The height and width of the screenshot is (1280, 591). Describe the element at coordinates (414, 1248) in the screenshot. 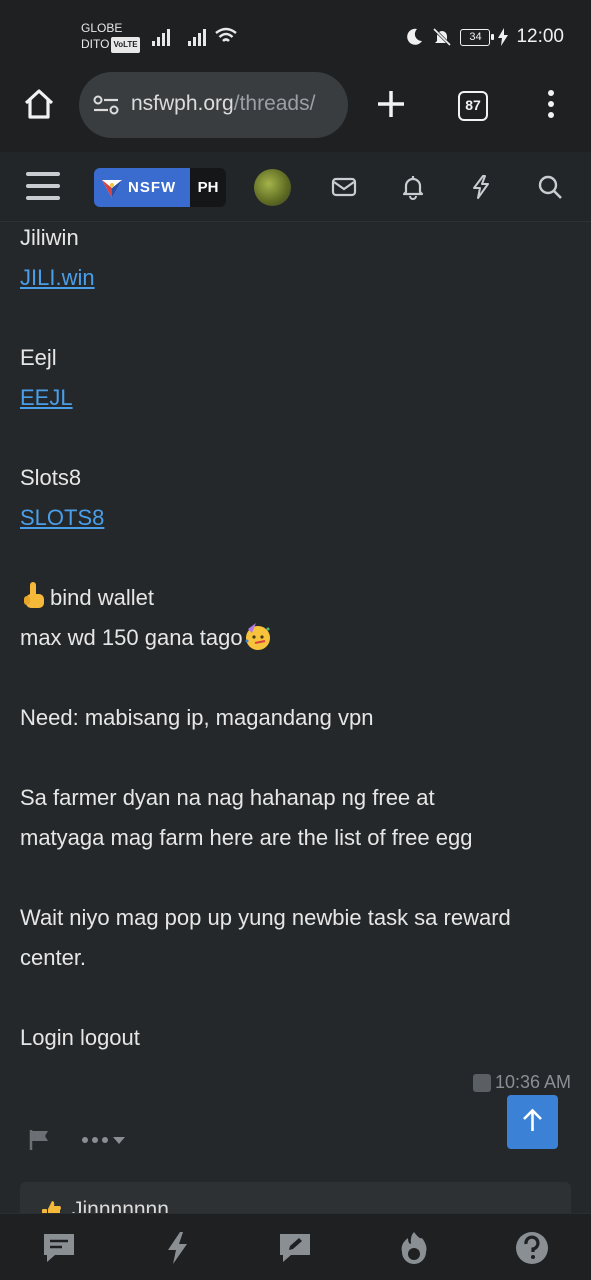

I see `trending-flame-icon` at that location.